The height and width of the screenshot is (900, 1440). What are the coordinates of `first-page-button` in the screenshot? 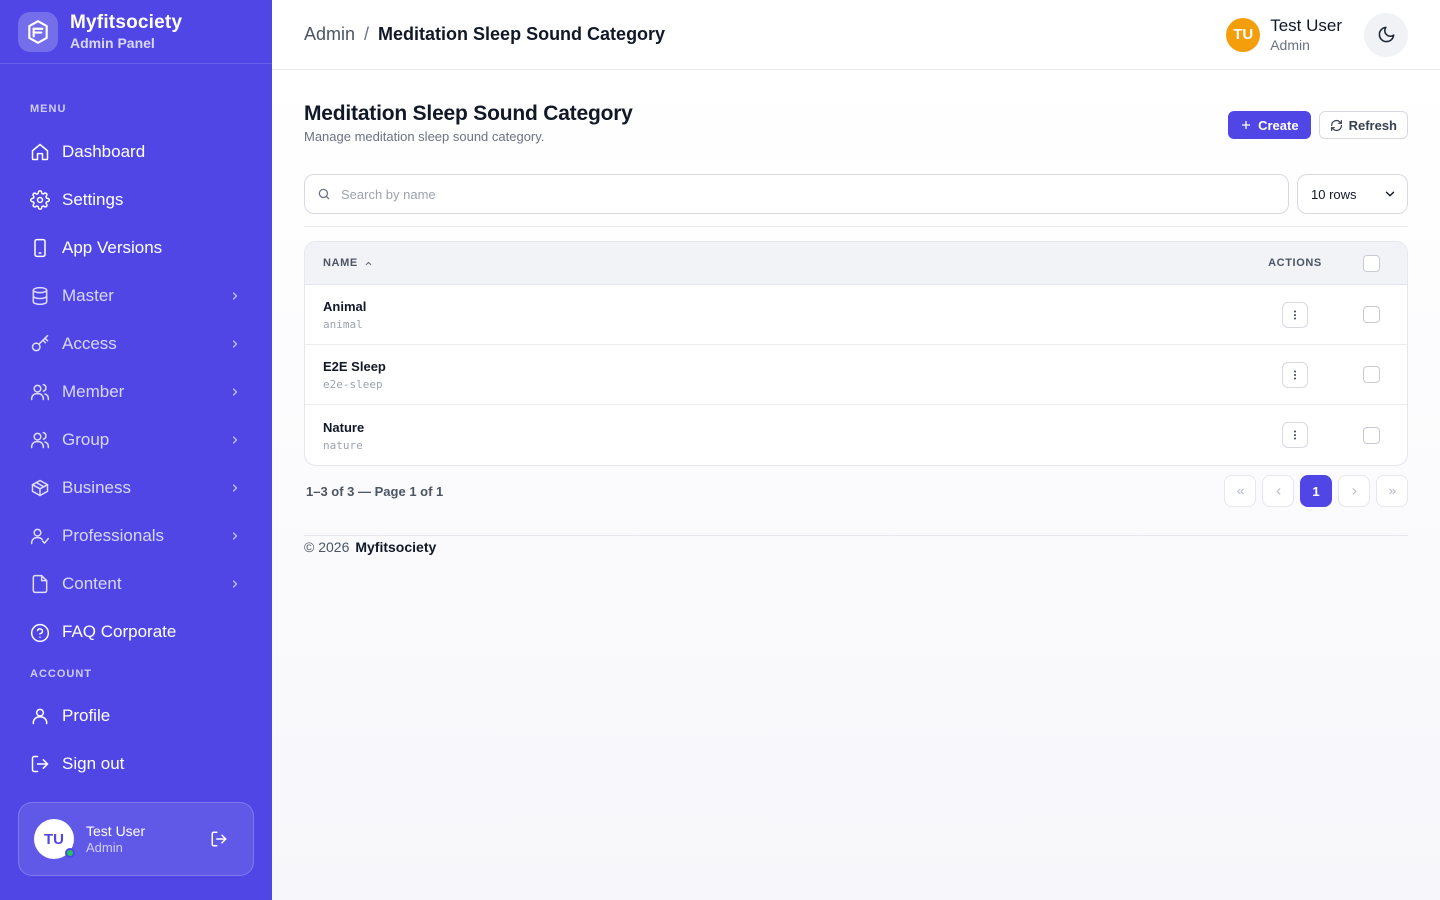 It's located at (1240, 491).